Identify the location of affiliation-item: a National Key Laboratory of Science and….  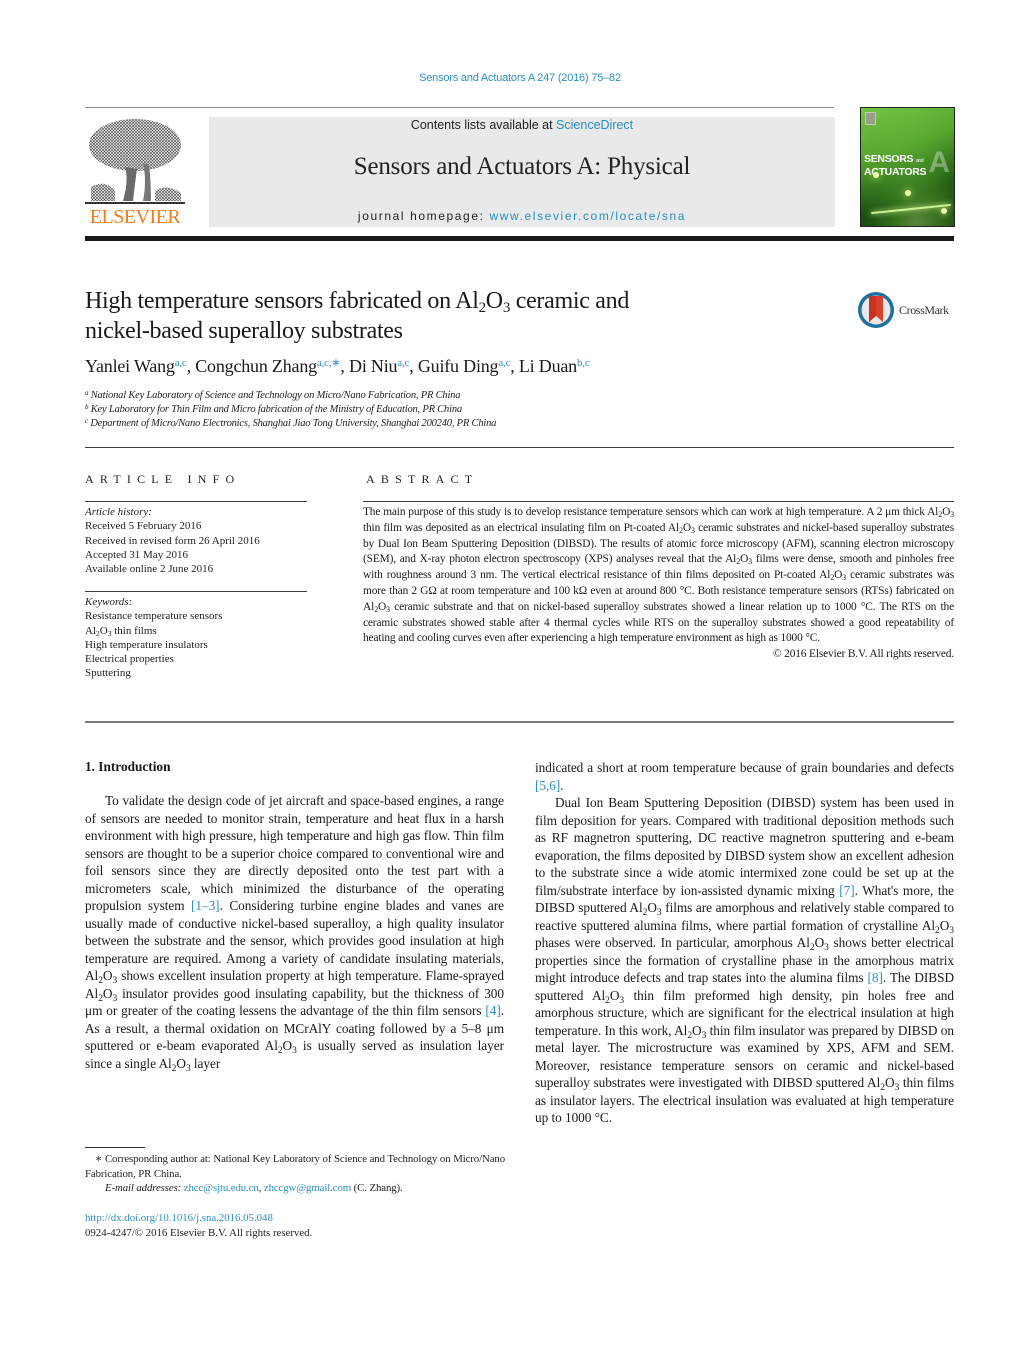
(485, 396).